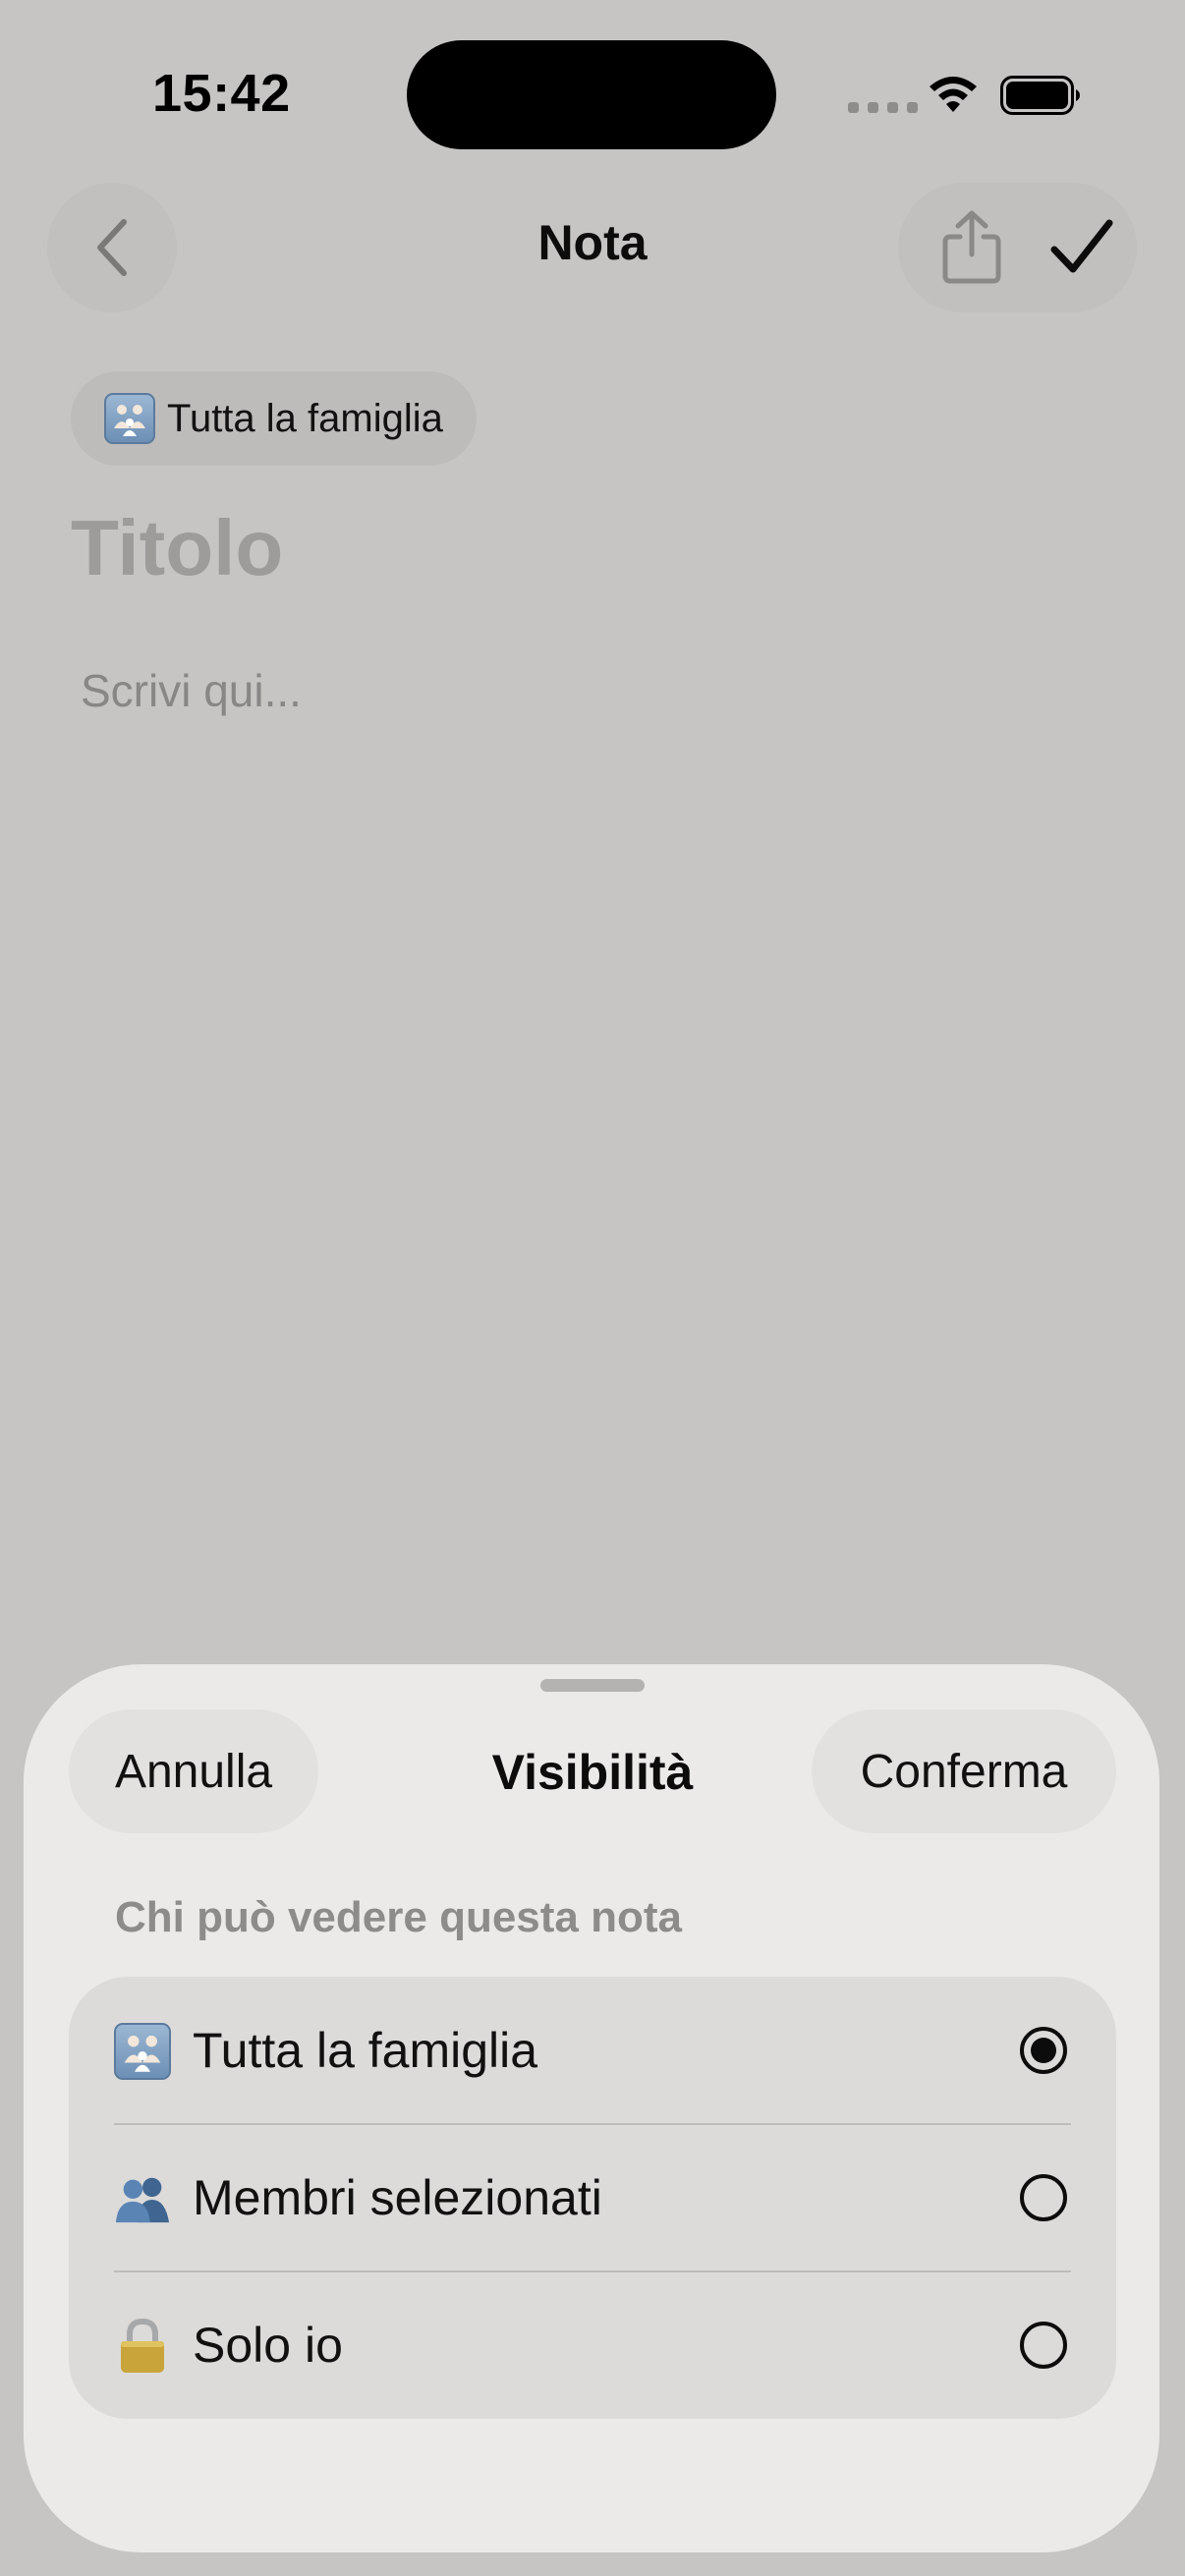 The image size is (1185, 2576). I want to click on option-whole-family: Tutta la famiglia, so click(592, 2050).